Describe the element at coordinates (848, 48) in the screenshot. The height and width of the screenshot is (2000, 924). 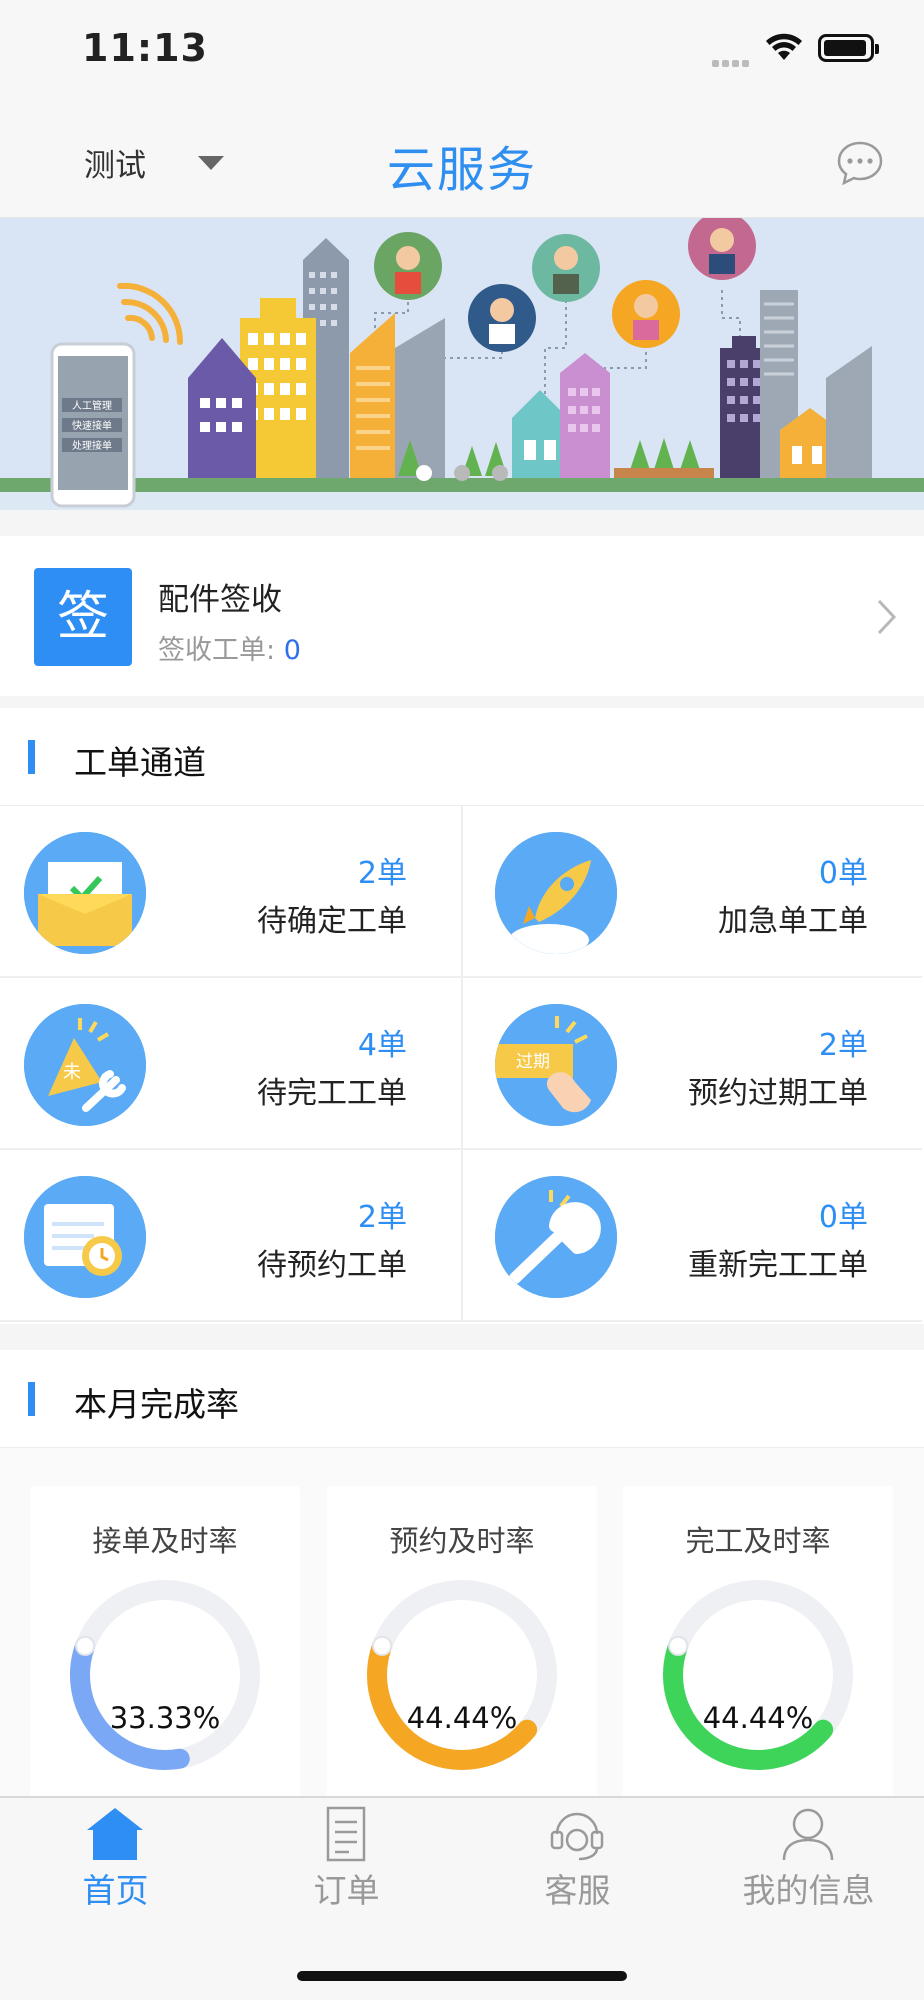
I see `battery-icon` at that location.